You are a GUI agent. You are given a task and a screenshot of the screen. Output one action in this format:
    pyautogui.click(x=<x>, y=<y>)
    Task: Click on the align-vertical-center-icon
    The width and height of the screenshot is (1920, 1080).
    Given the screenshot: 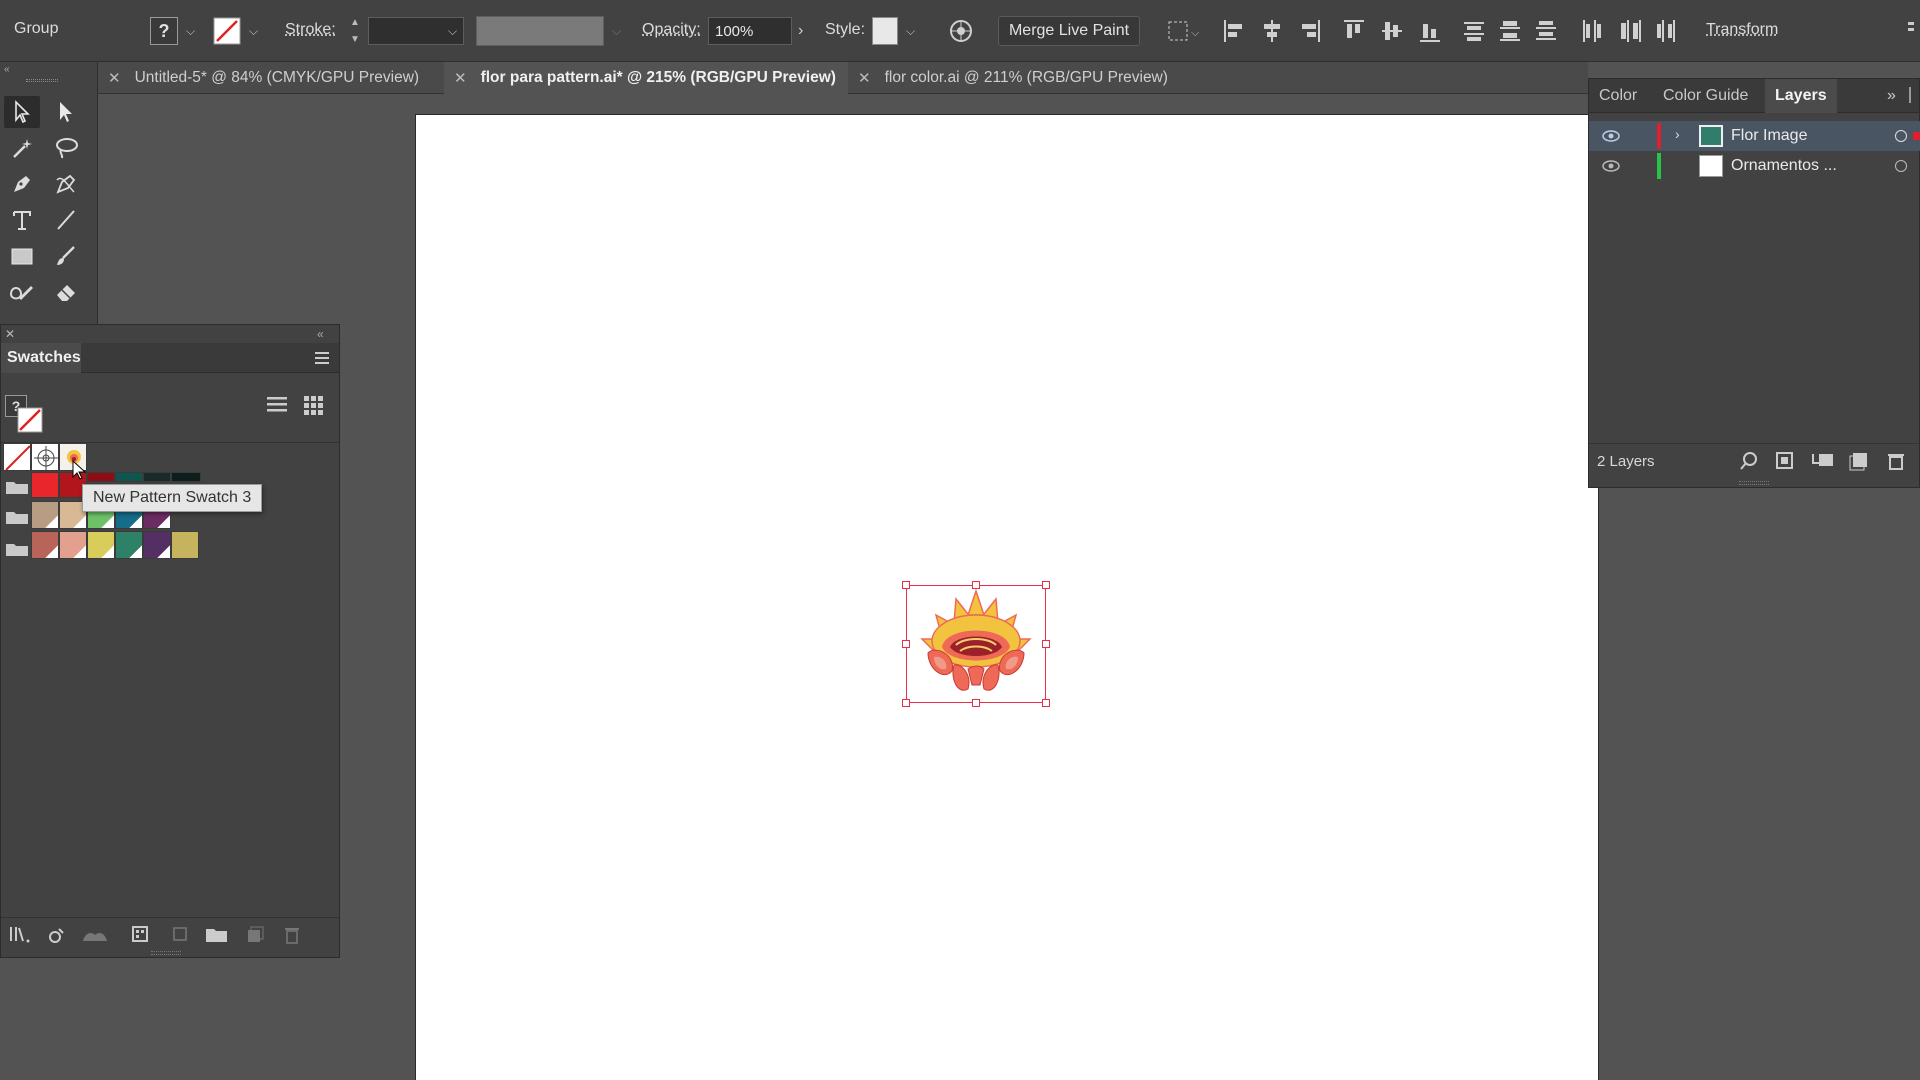 What is the action you would take?
    pyautogui.click(x=1392, y=31)
    